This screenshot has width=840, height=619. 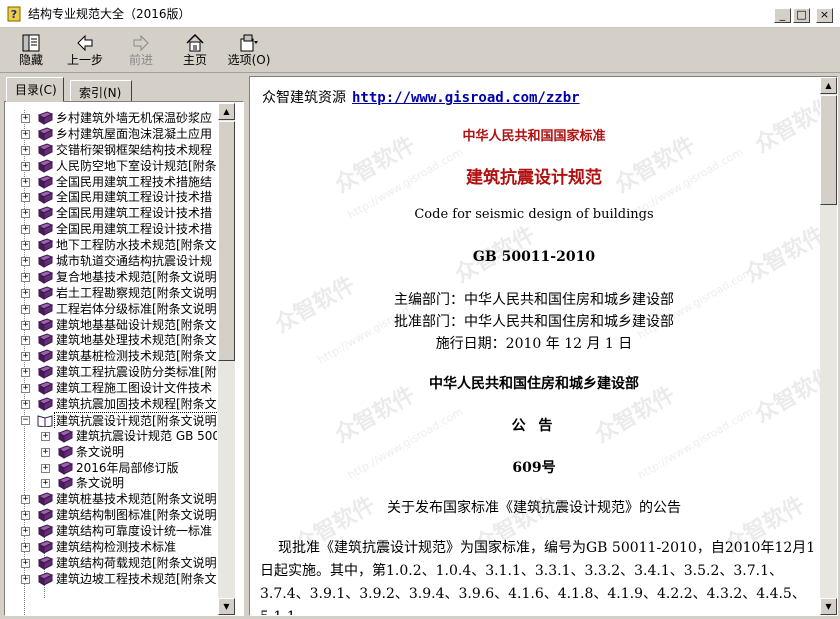 What do you see at coordinates (112, 468) in the screenshot?
I see `tree-child-item: +2016年局部修订版` at bounding box center [112, 468].